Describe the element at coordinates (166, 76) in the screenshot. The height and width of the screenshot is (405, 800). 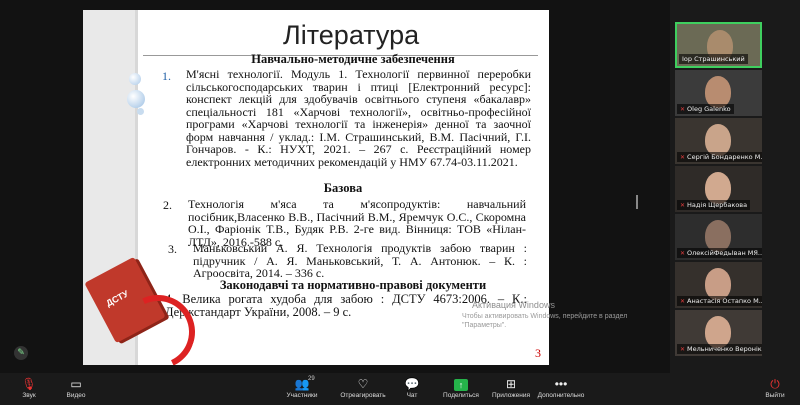
I see `list-number: 1.` at that location.